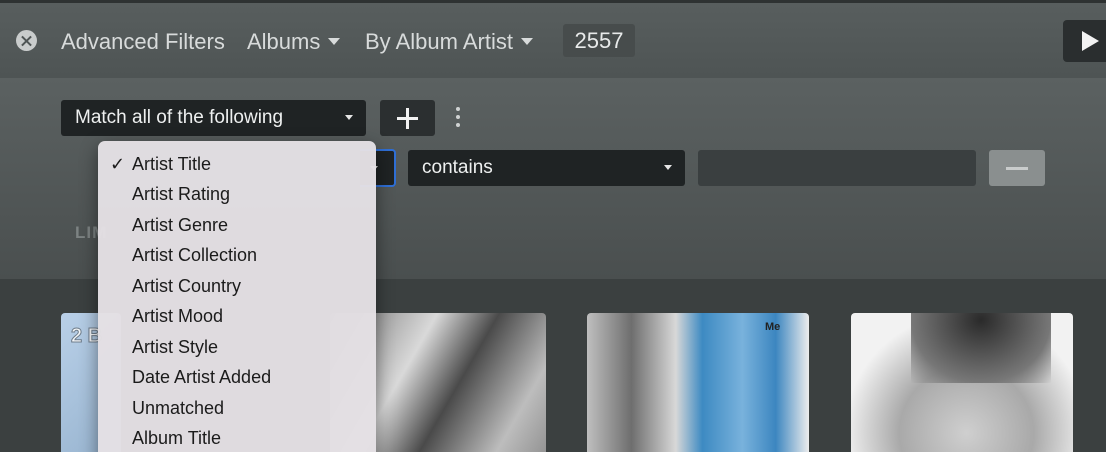 The width and height of the screenshot is (1106, 452). I want to click on match-mode-select: Match all of the following, so click(213, 118).